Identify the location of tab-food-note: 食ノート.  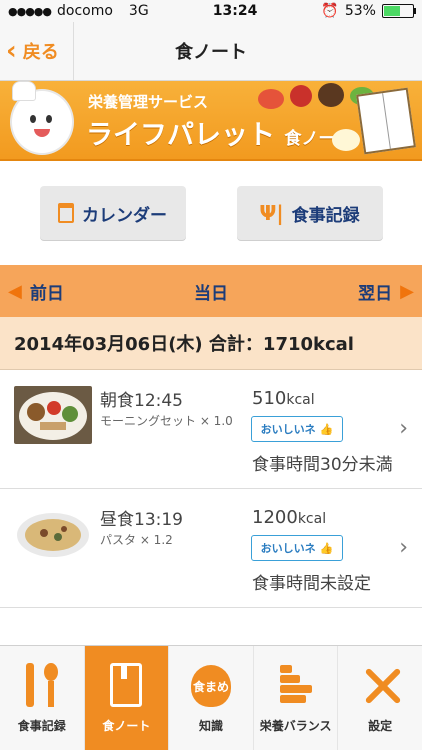
(127, 698).